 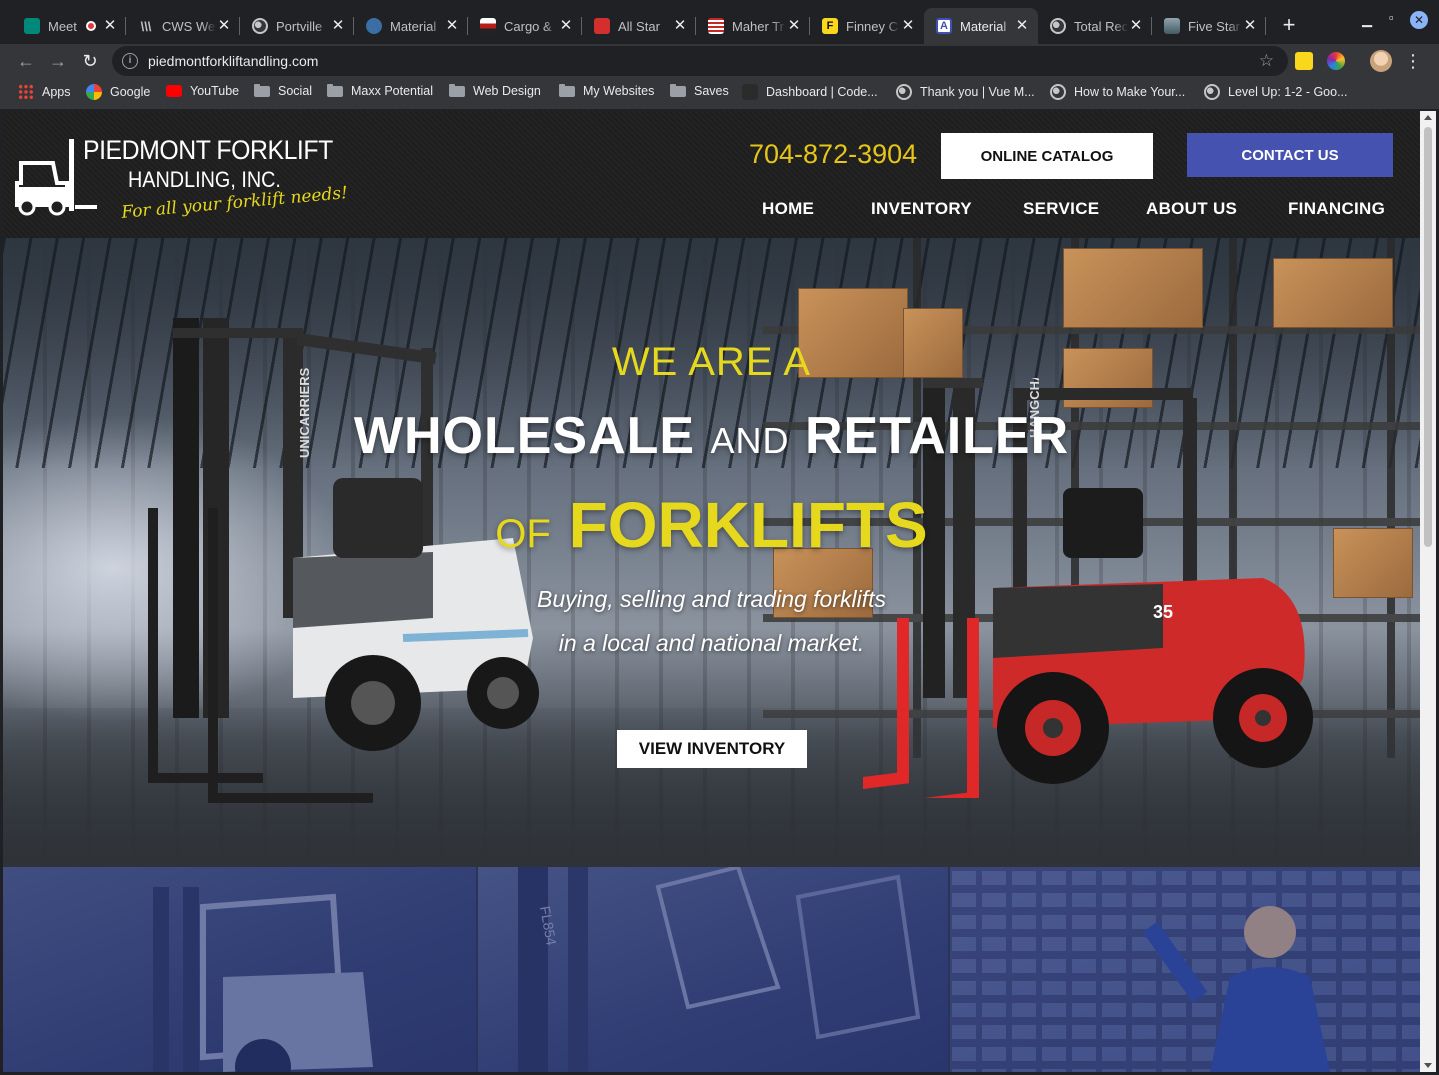 I want to click on bookmark-label: Apps, so click(x=56, y=92).